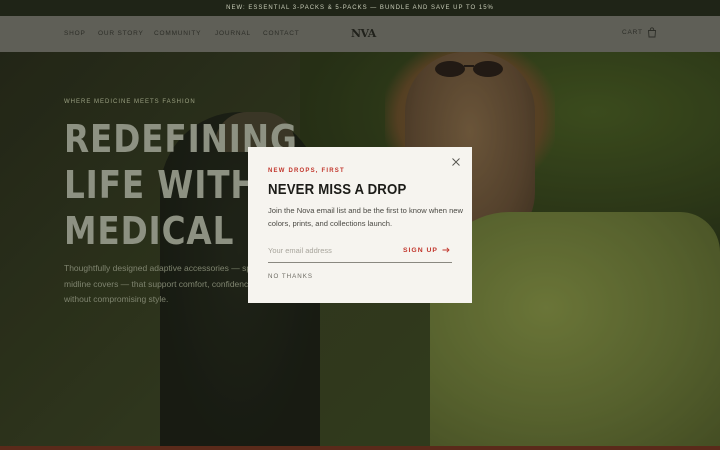  Describe the element at coordinates (360, 448) in the screenshot. I see `bottom-strip` at that location.